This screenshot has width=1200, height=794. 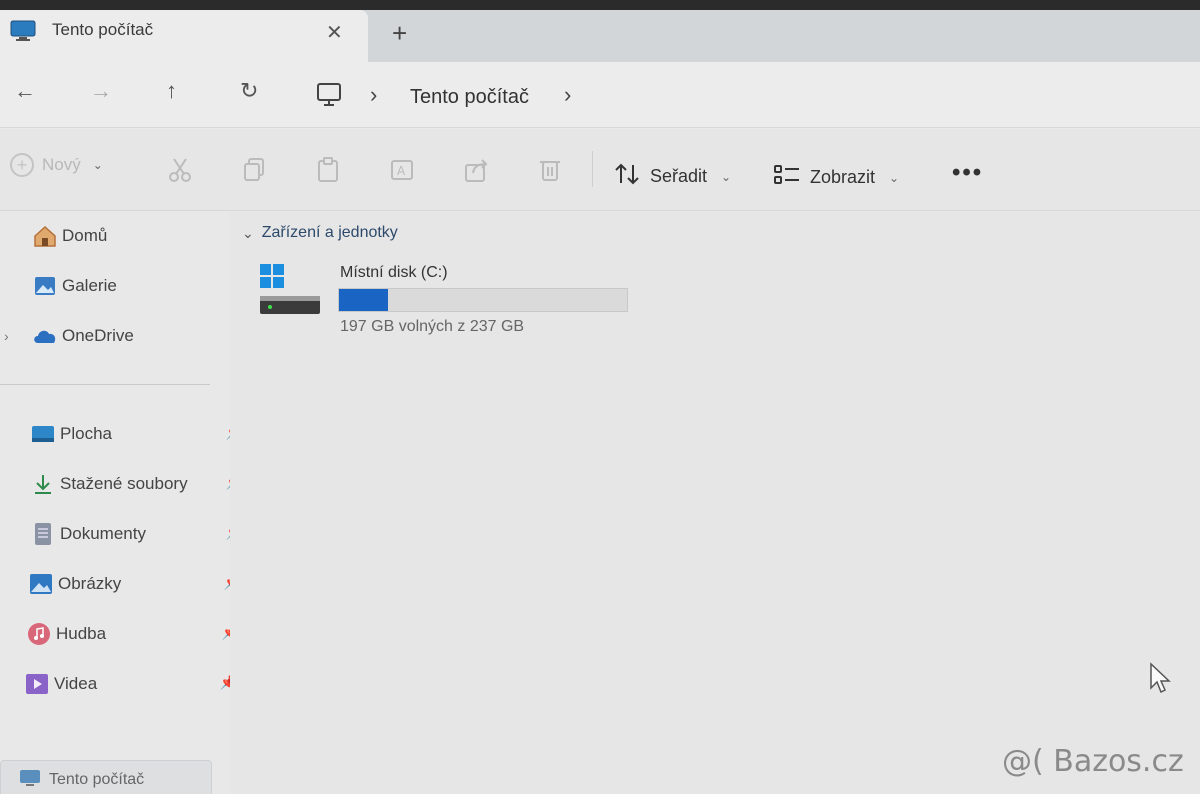 What do you see at coordinates (103, 29) in the screenshot?
I see `tab-title: Tento počítač` at bounding box center [103, 29].